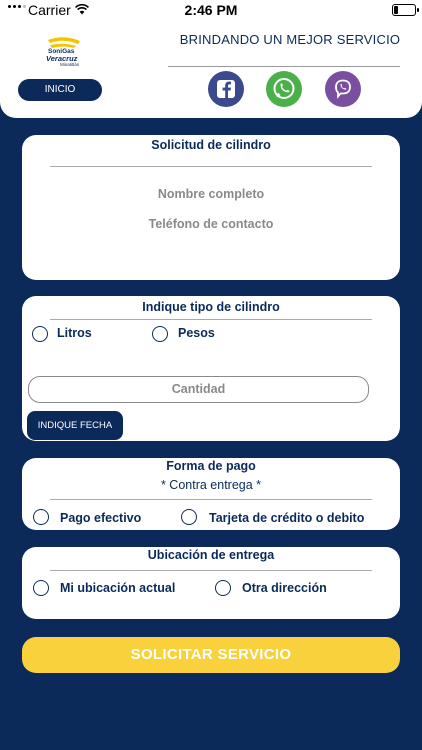  I want to click on cantidad-input: Cantidad, so click(198, 389).